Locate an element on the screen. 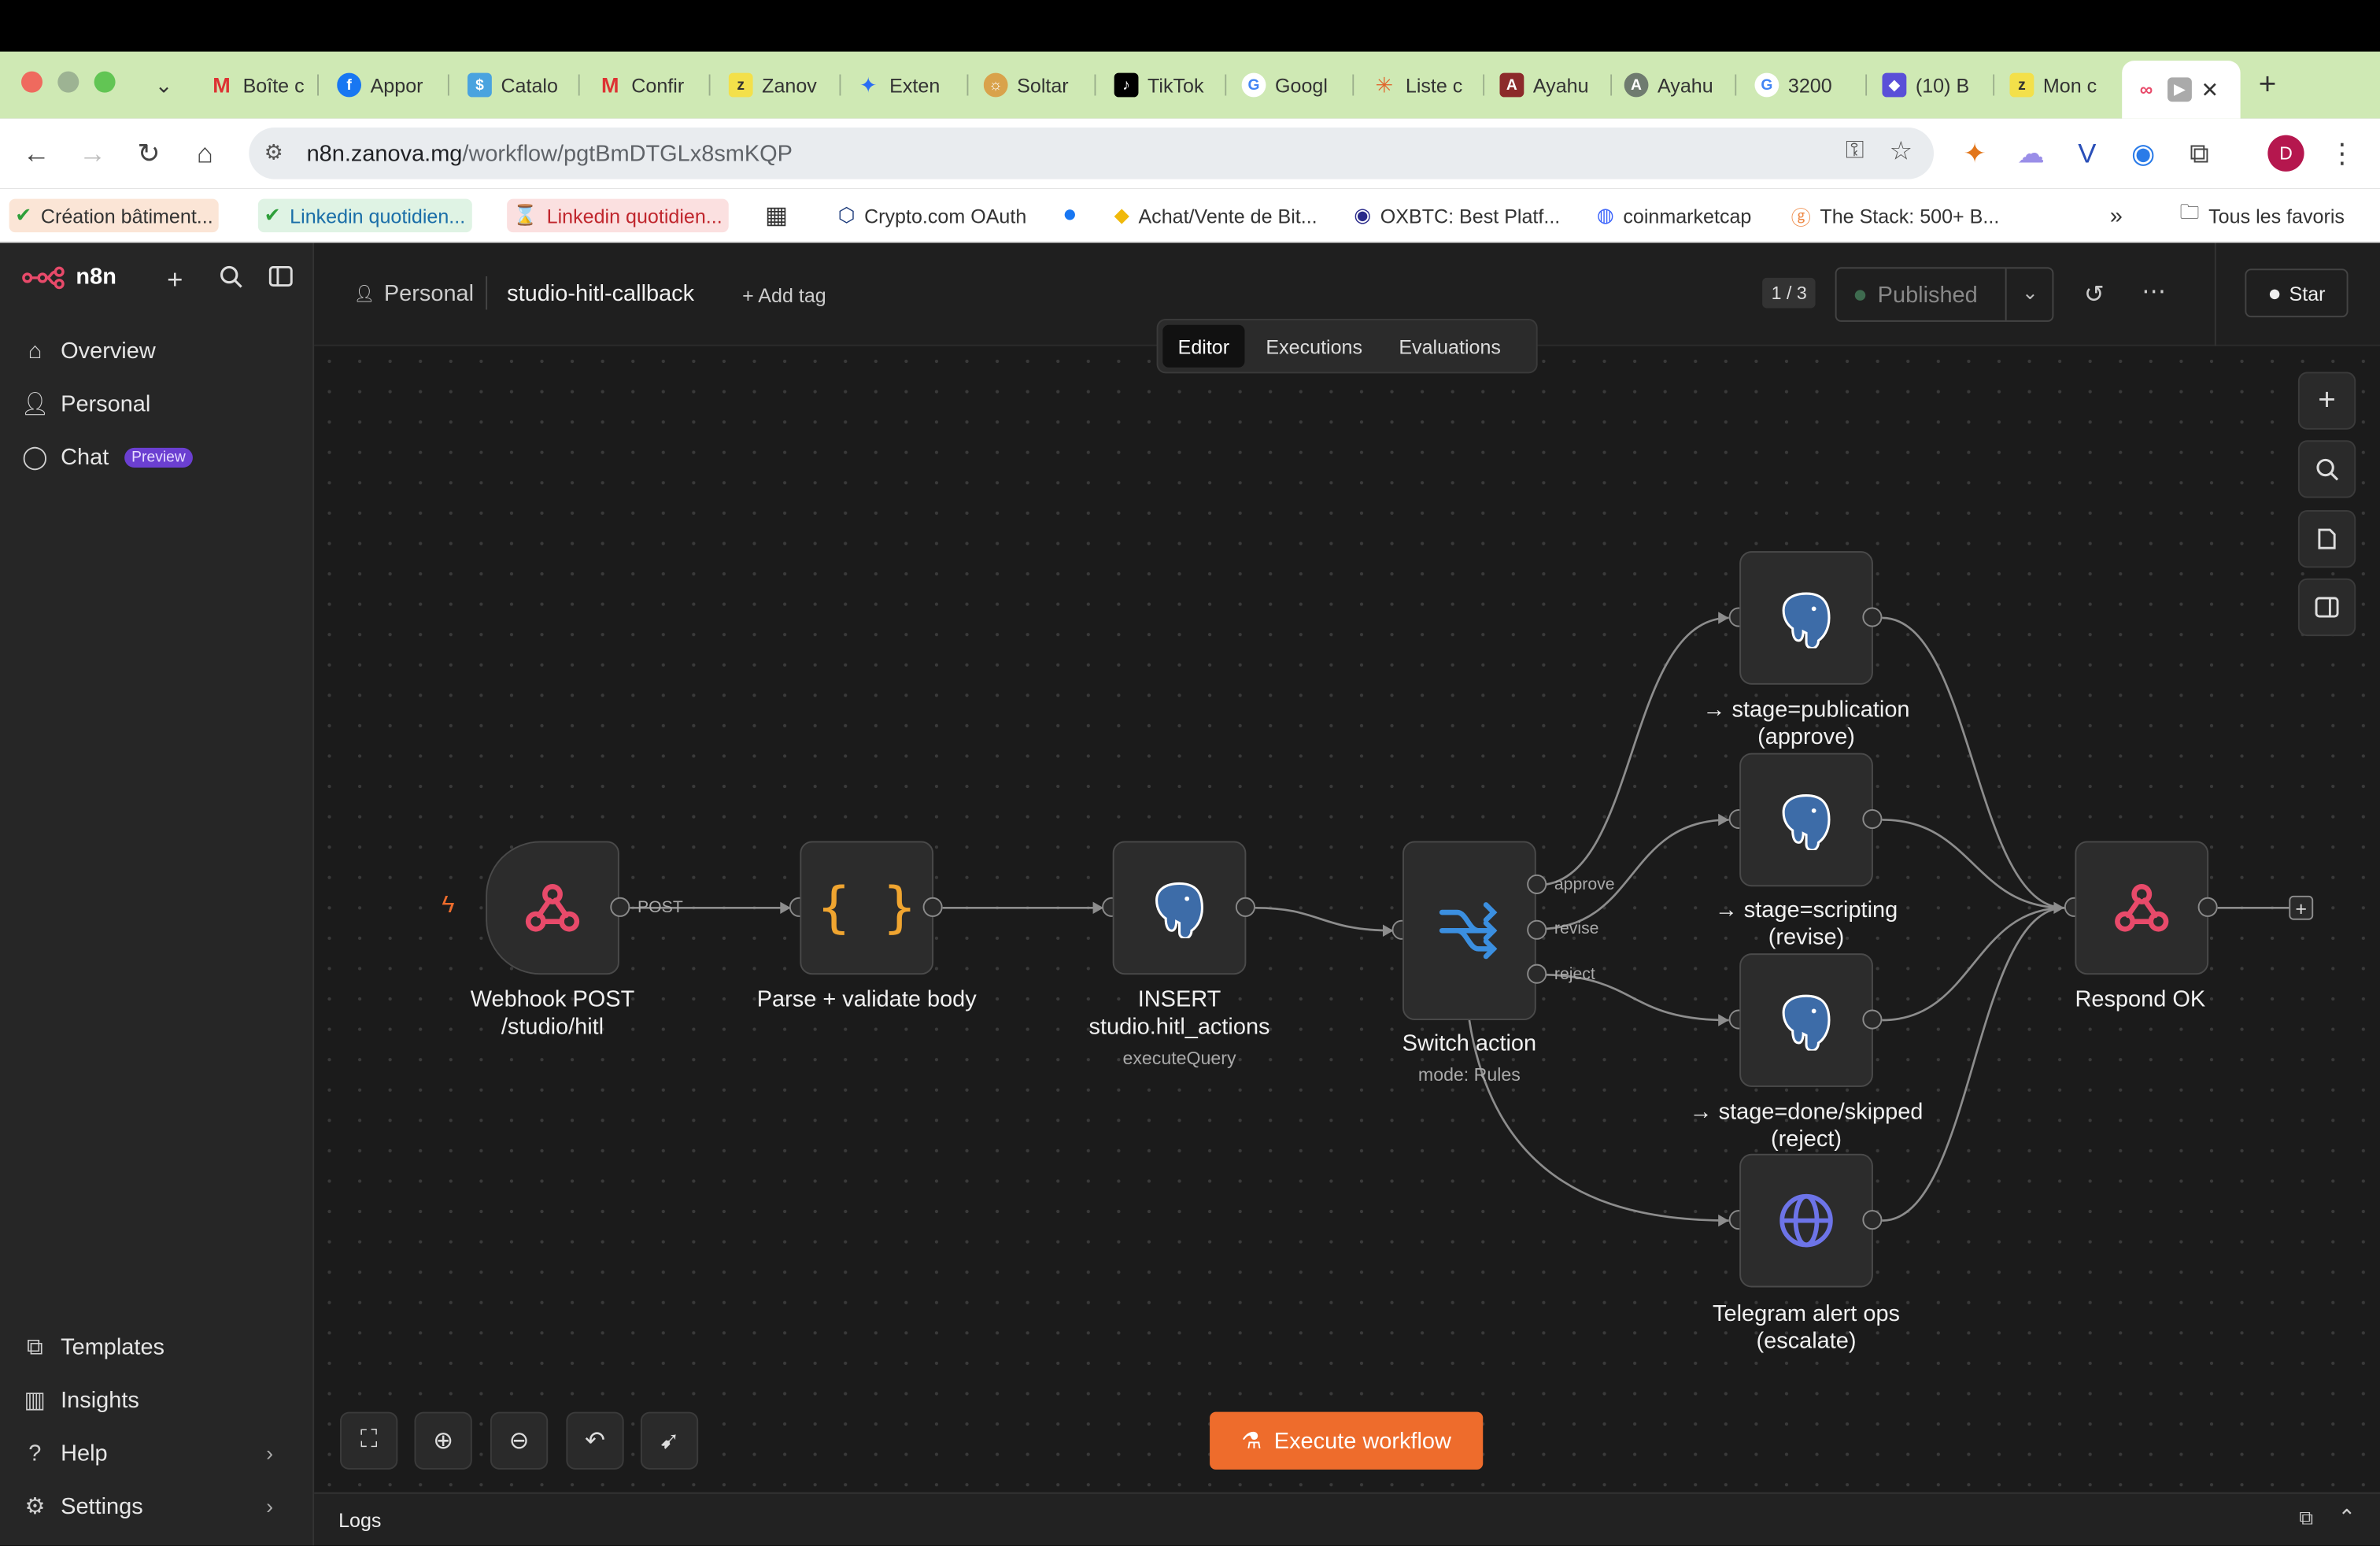  add-node-button: + is located at coordinates (2326, 401).